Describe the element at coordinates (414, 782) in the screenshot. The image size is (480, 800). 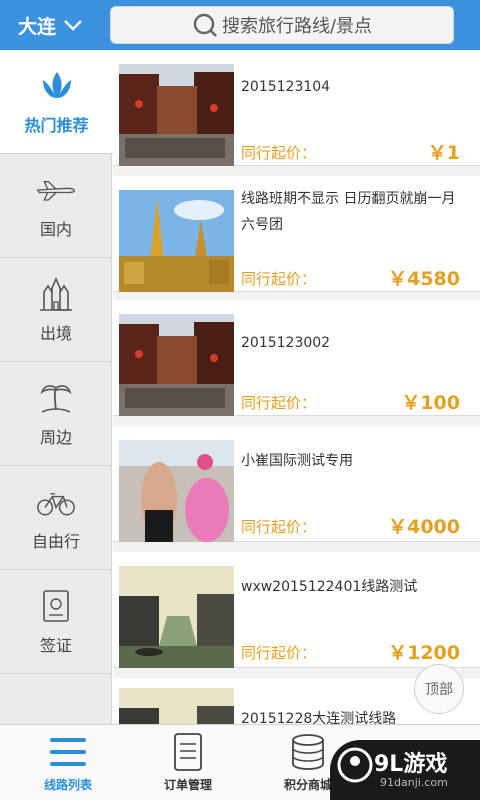
I see `watermark-url: 91danji.com` at that location.